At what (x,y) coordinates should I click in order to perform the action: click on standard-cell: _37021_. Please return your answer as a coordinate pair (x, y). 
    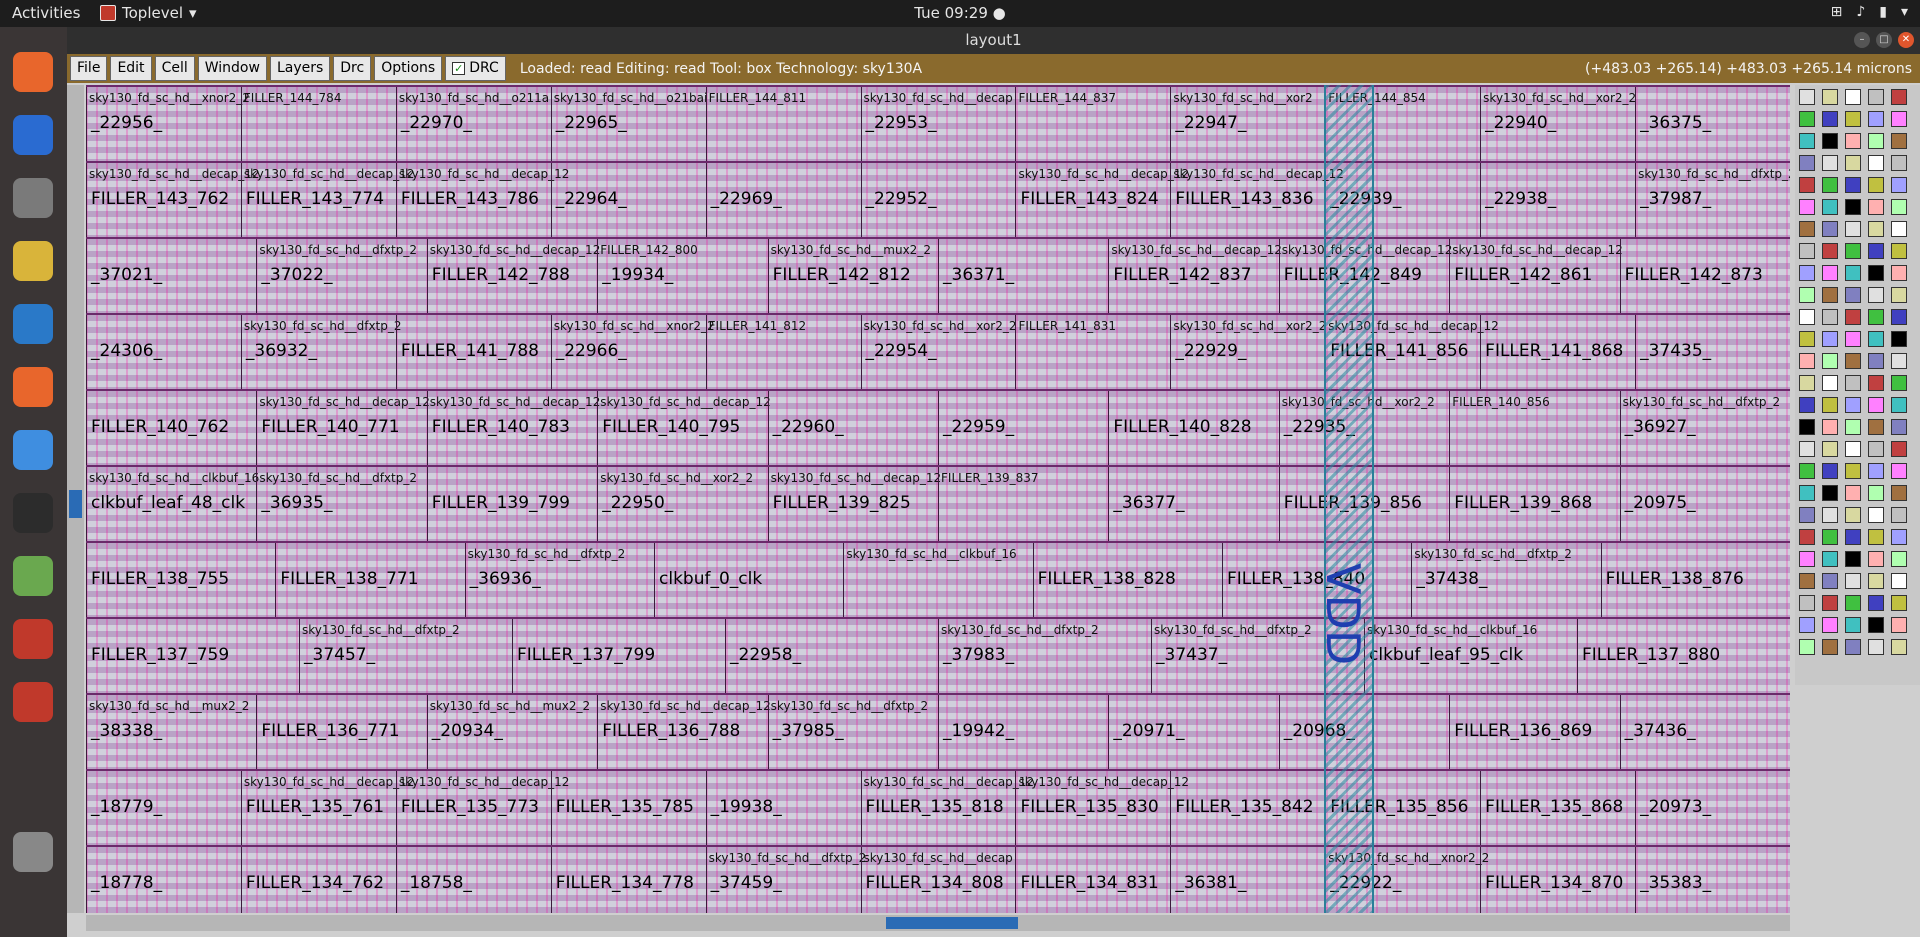
    Looking at the image, I should click on (171, 278).